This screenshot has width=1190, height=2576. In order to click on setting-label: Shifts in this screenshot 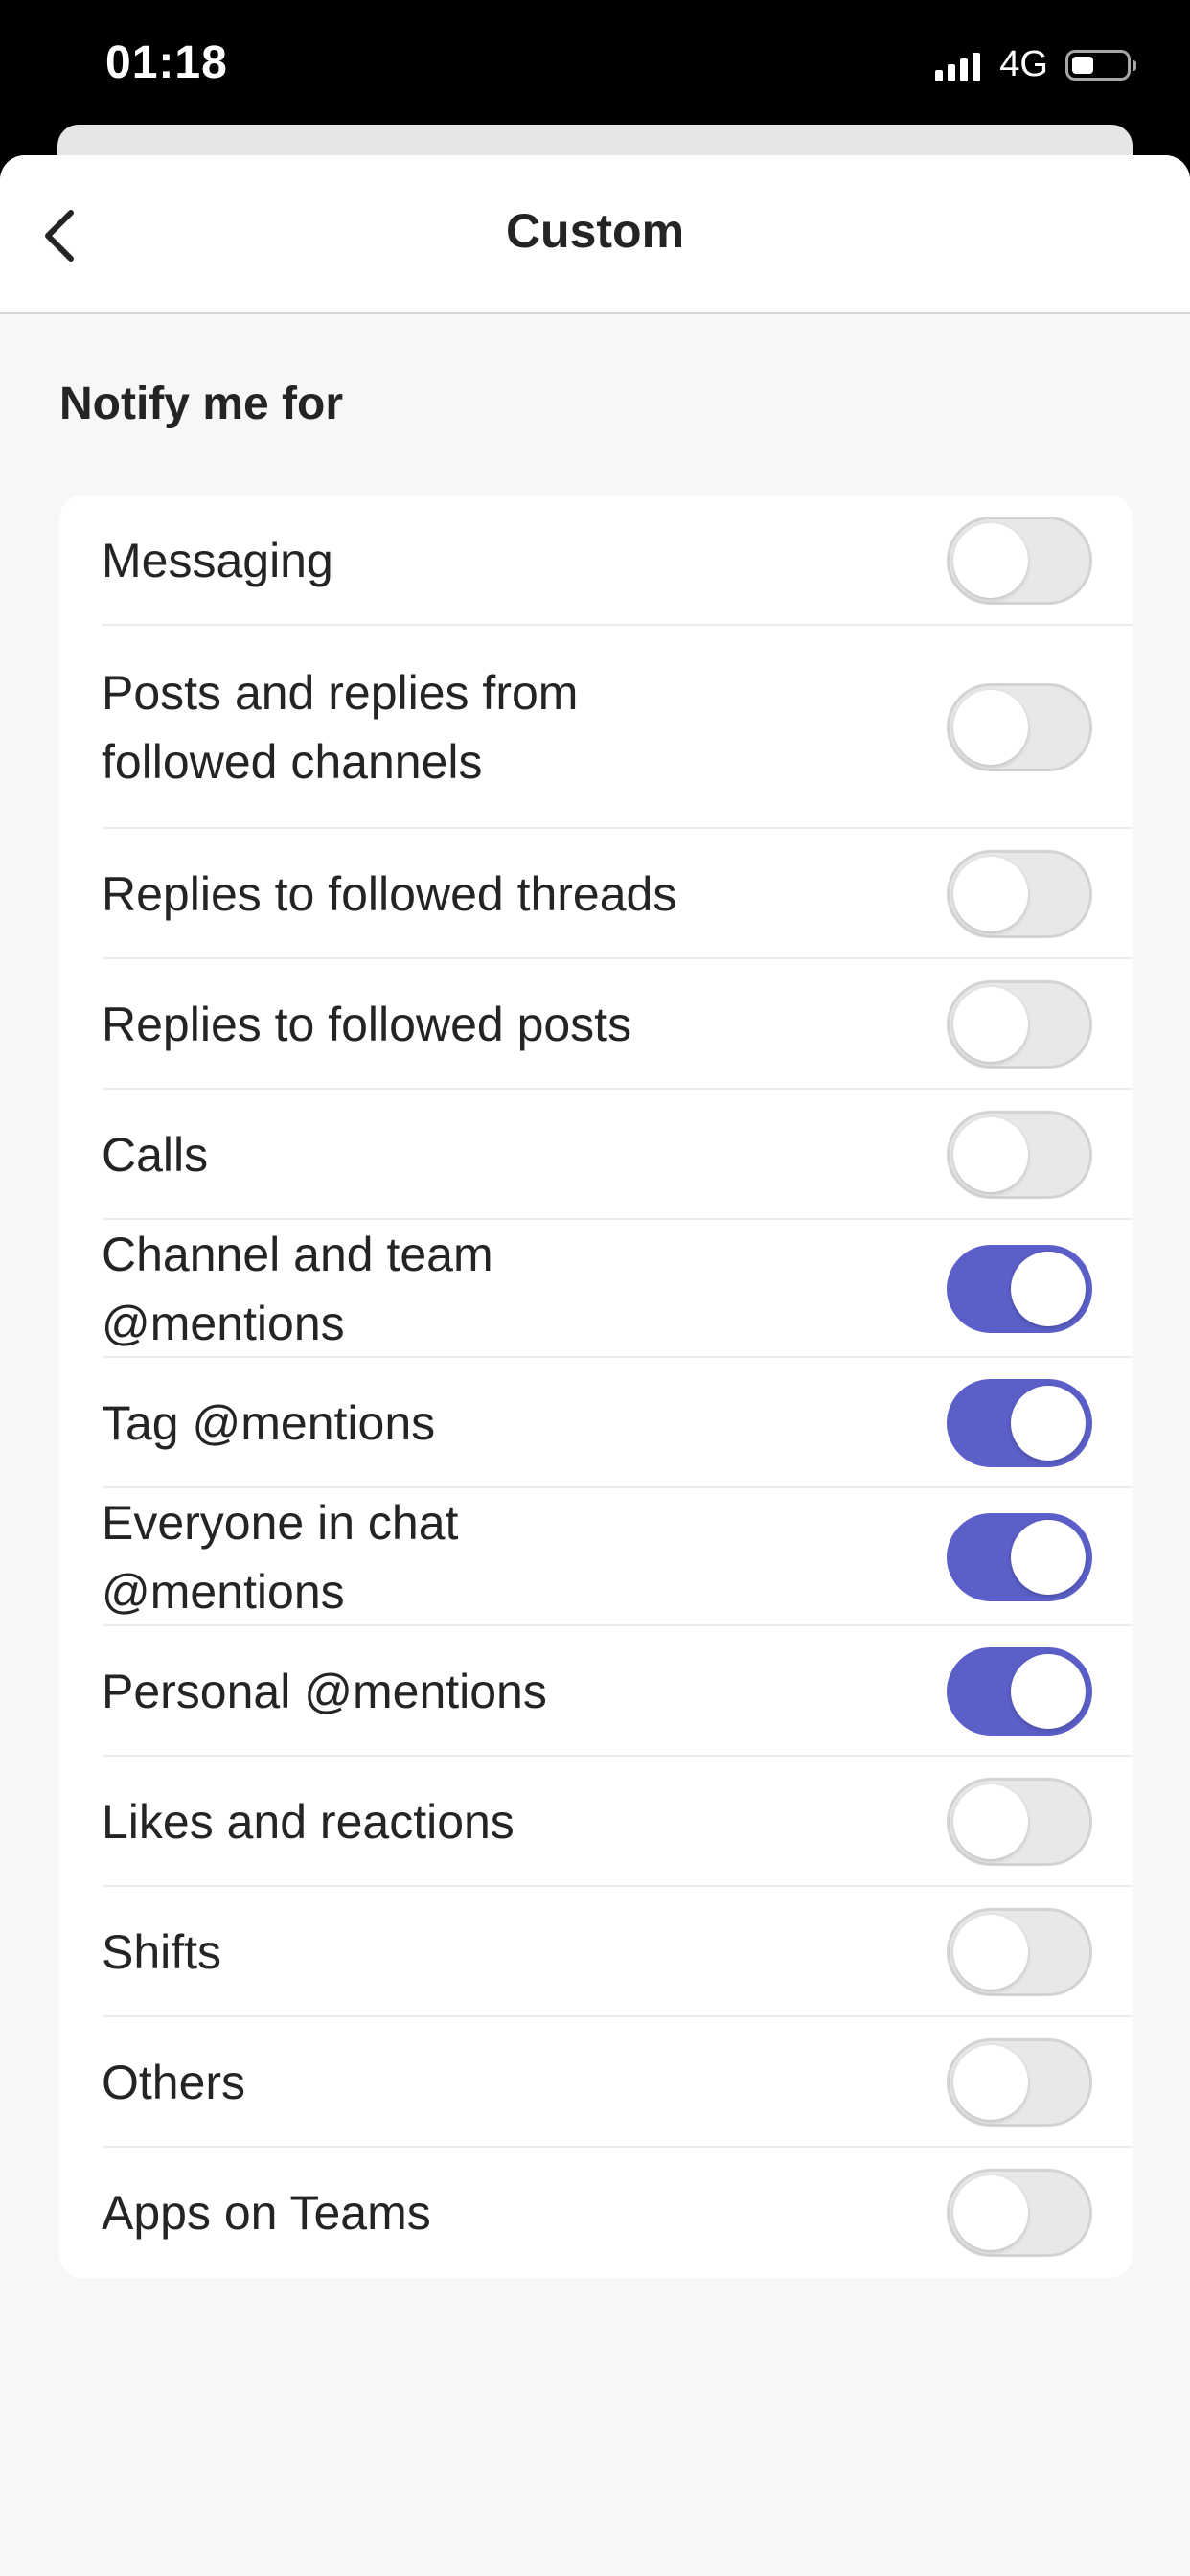, I will do `click(162, 1952)`.